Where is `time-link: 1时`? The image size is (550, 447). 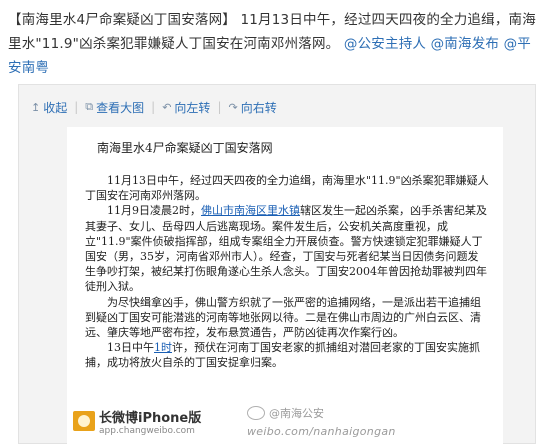
time-link: 1时 is located at coordinates (163, 347).